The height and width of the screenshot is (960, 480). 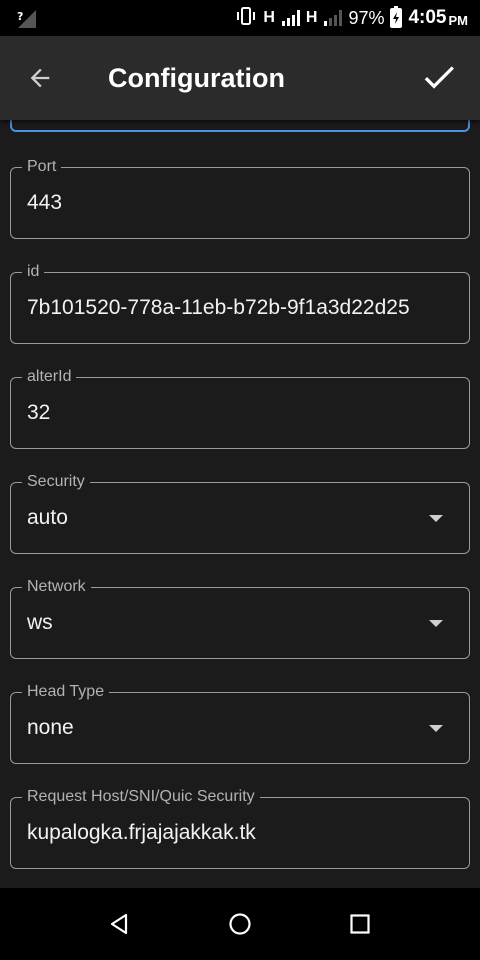 What do you see at coordinates (246, 18) in the screenshot?
I see `vibrate-icon` at bounding box center [246, 18].